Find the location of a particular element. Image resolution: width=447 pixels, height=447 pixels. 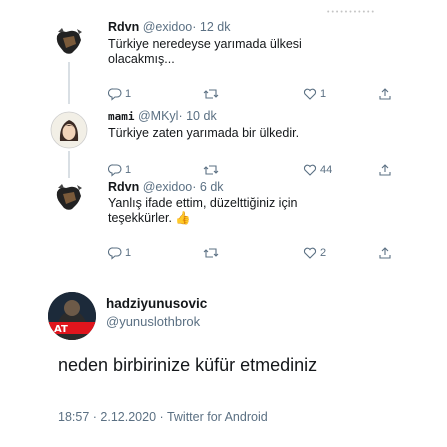

like-button: 2 is located at coordinates (314, 253).